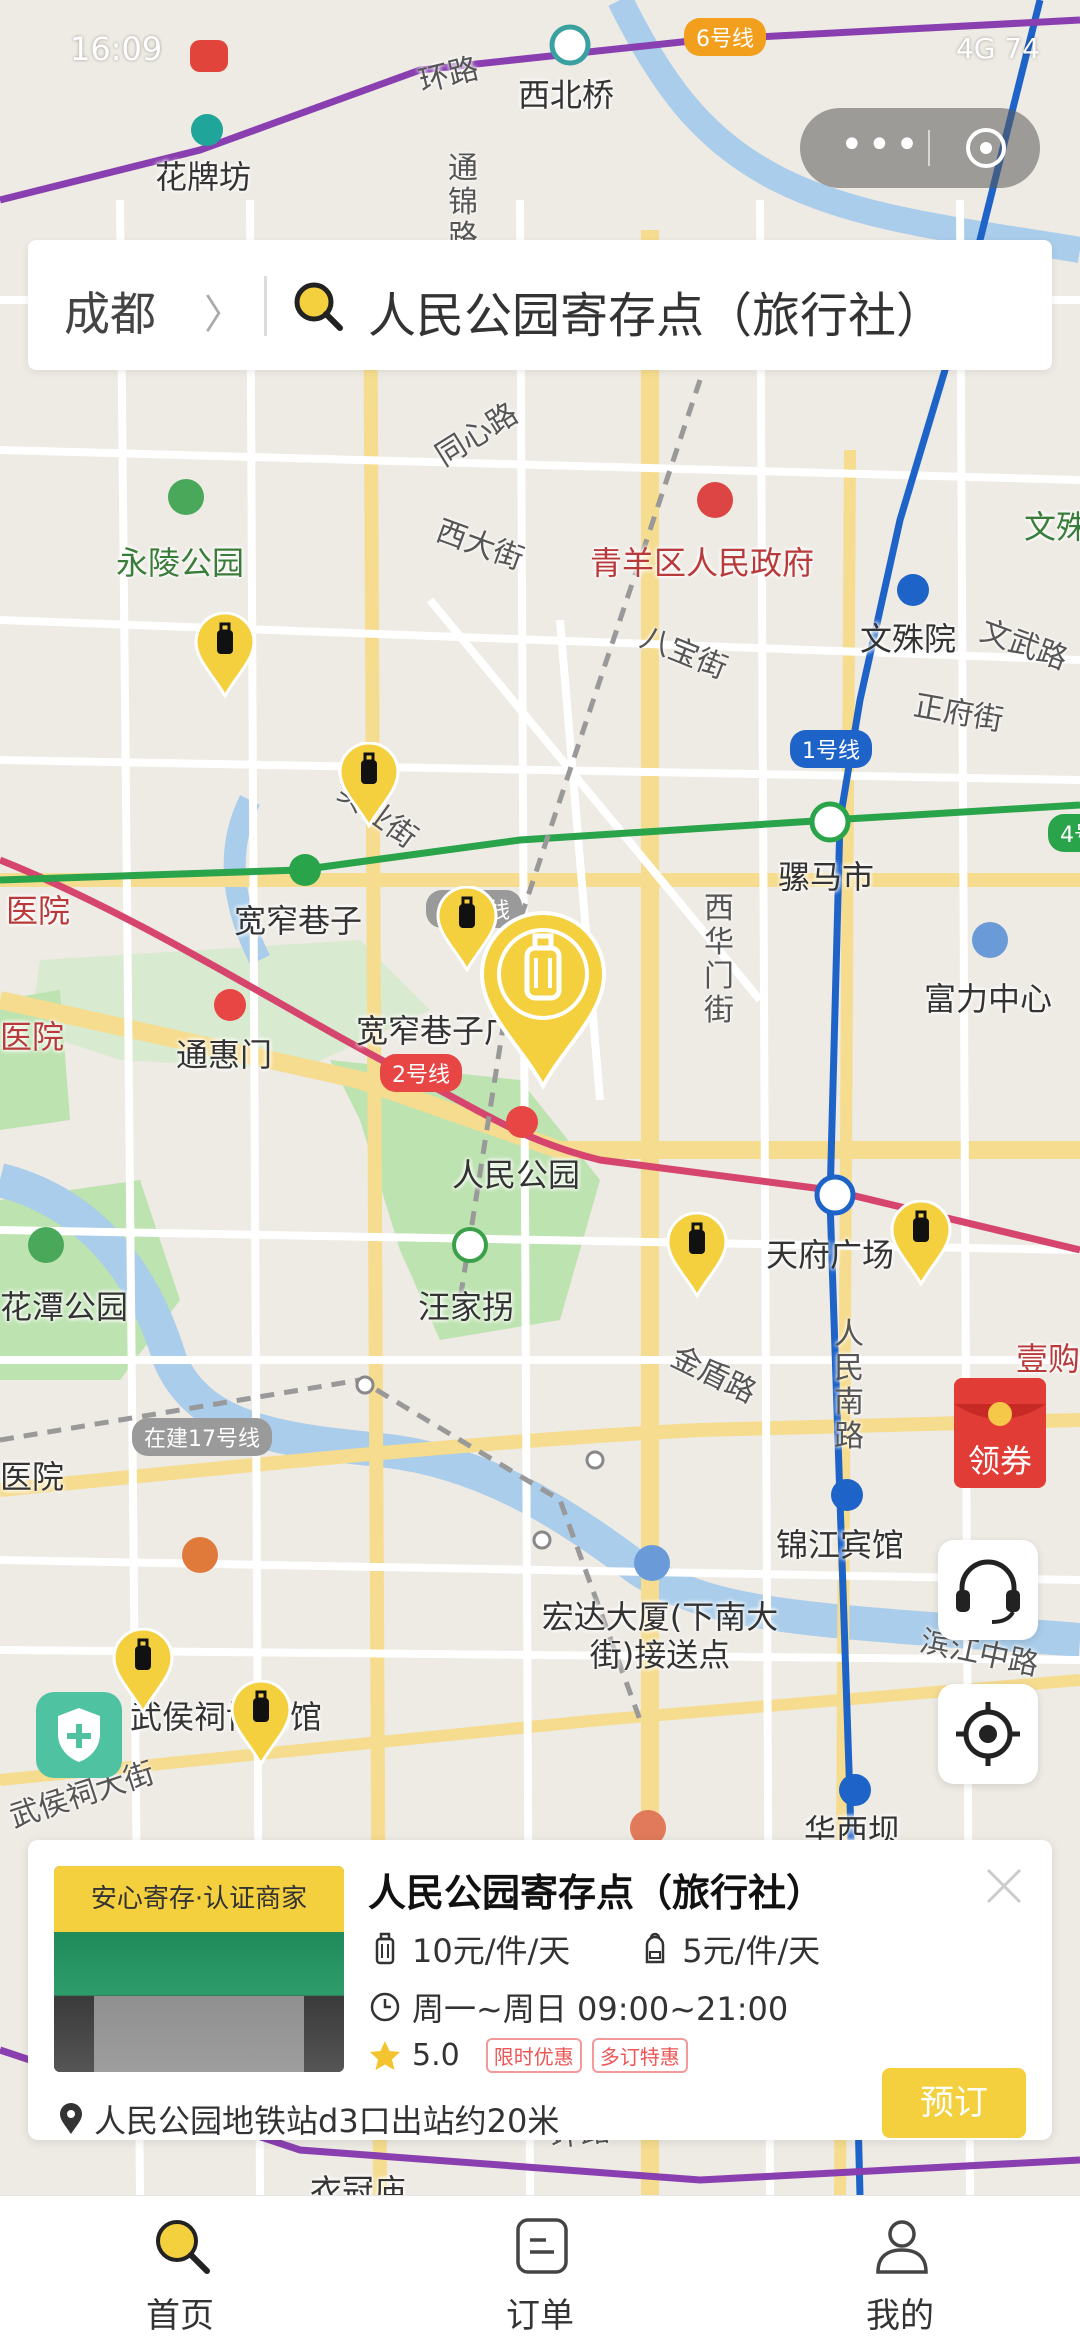 The width and height of the screenshot is (1080, 2340). I want to click on price-row: 10元/件/天 5元/件/天, so click(594, 1949).